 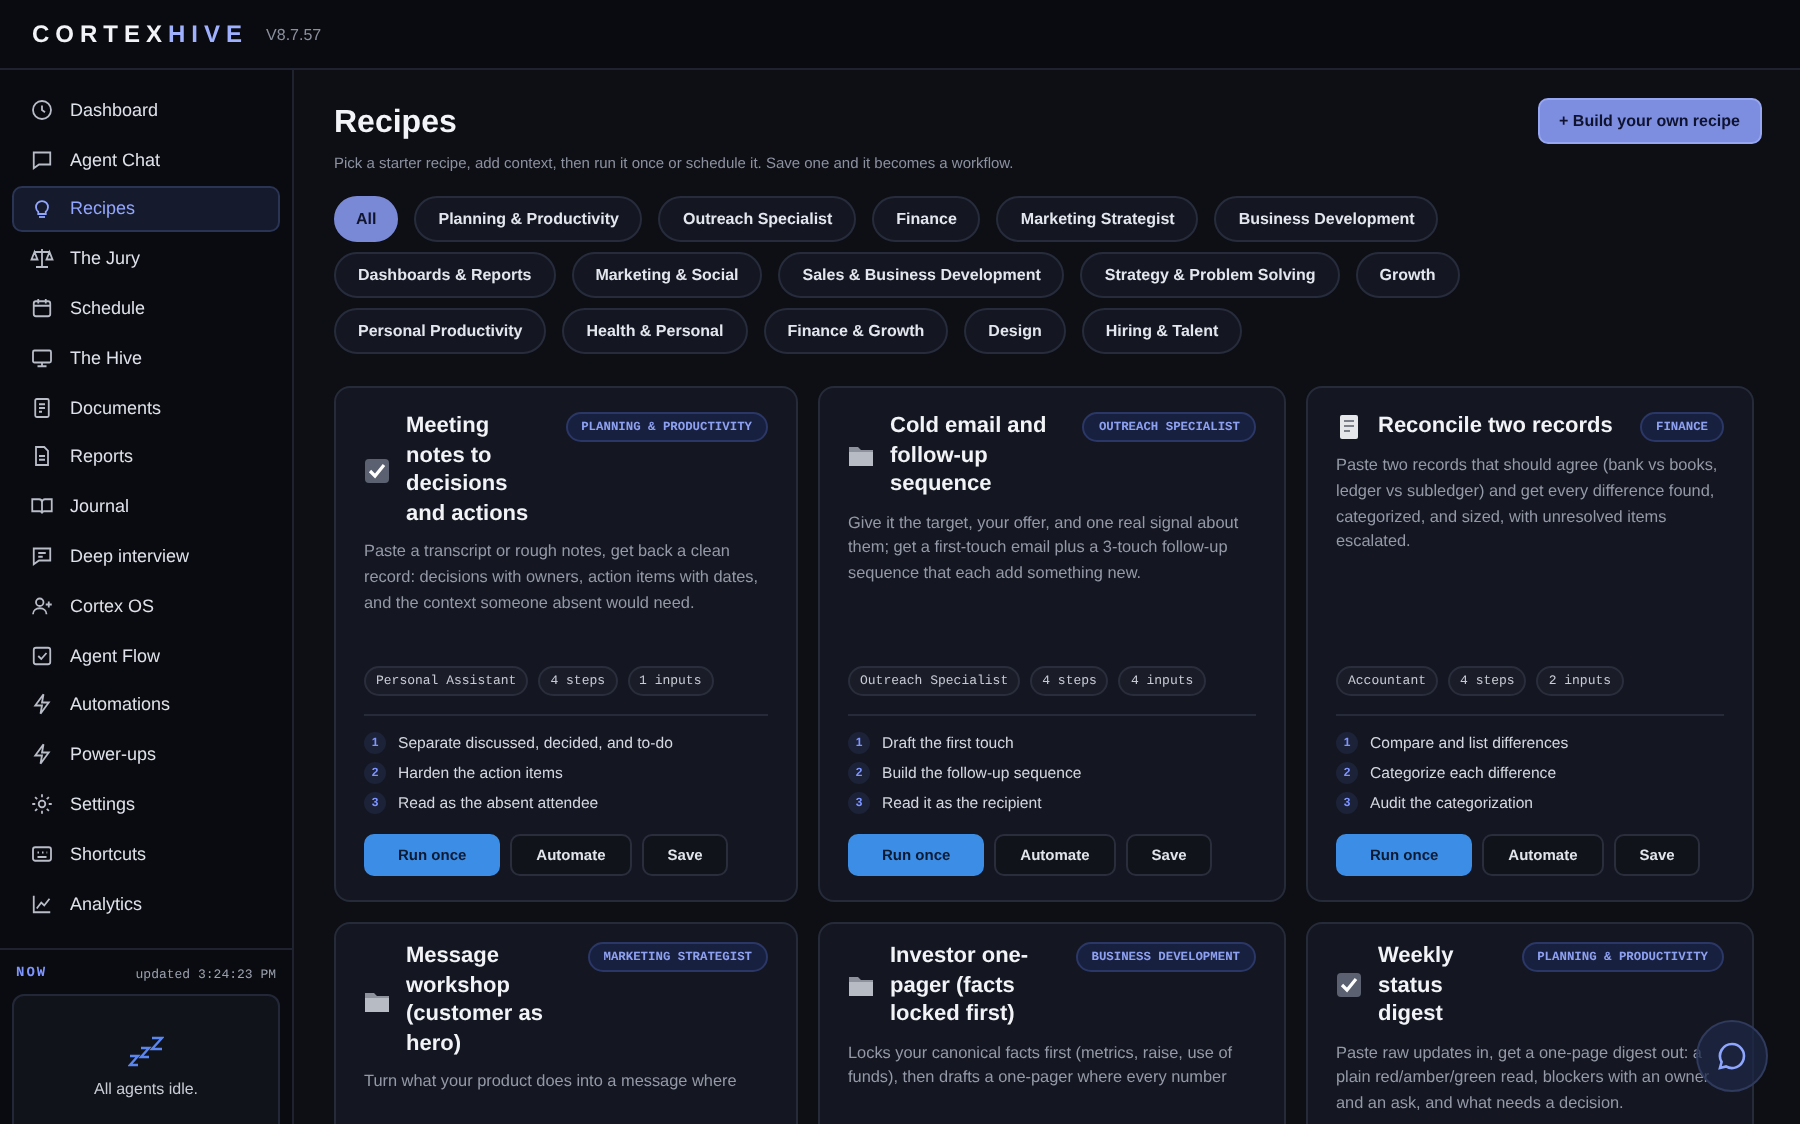 I want to click on sidebar-item: Agent Flow, so click(x=146, y=655).